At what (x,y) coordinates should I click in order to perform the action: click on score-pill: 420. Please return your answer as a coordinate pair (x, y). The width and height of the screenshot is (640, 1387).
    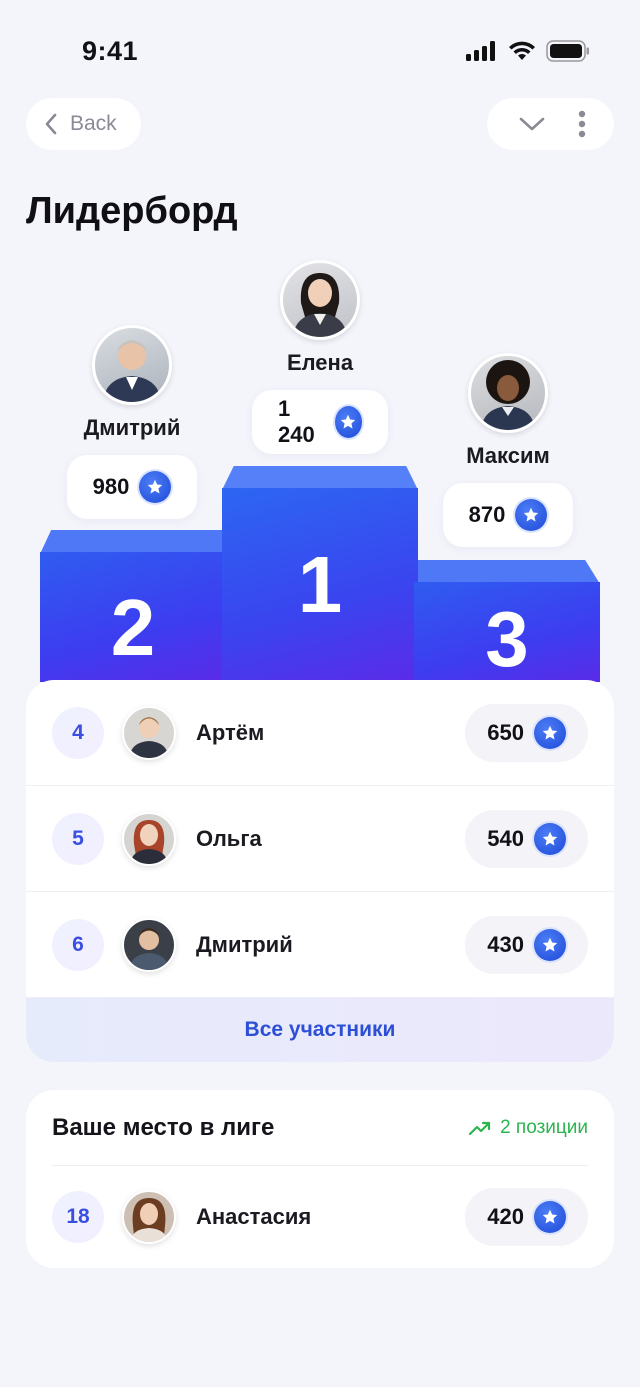
    Looking at the image, I should click on (526, 1217).